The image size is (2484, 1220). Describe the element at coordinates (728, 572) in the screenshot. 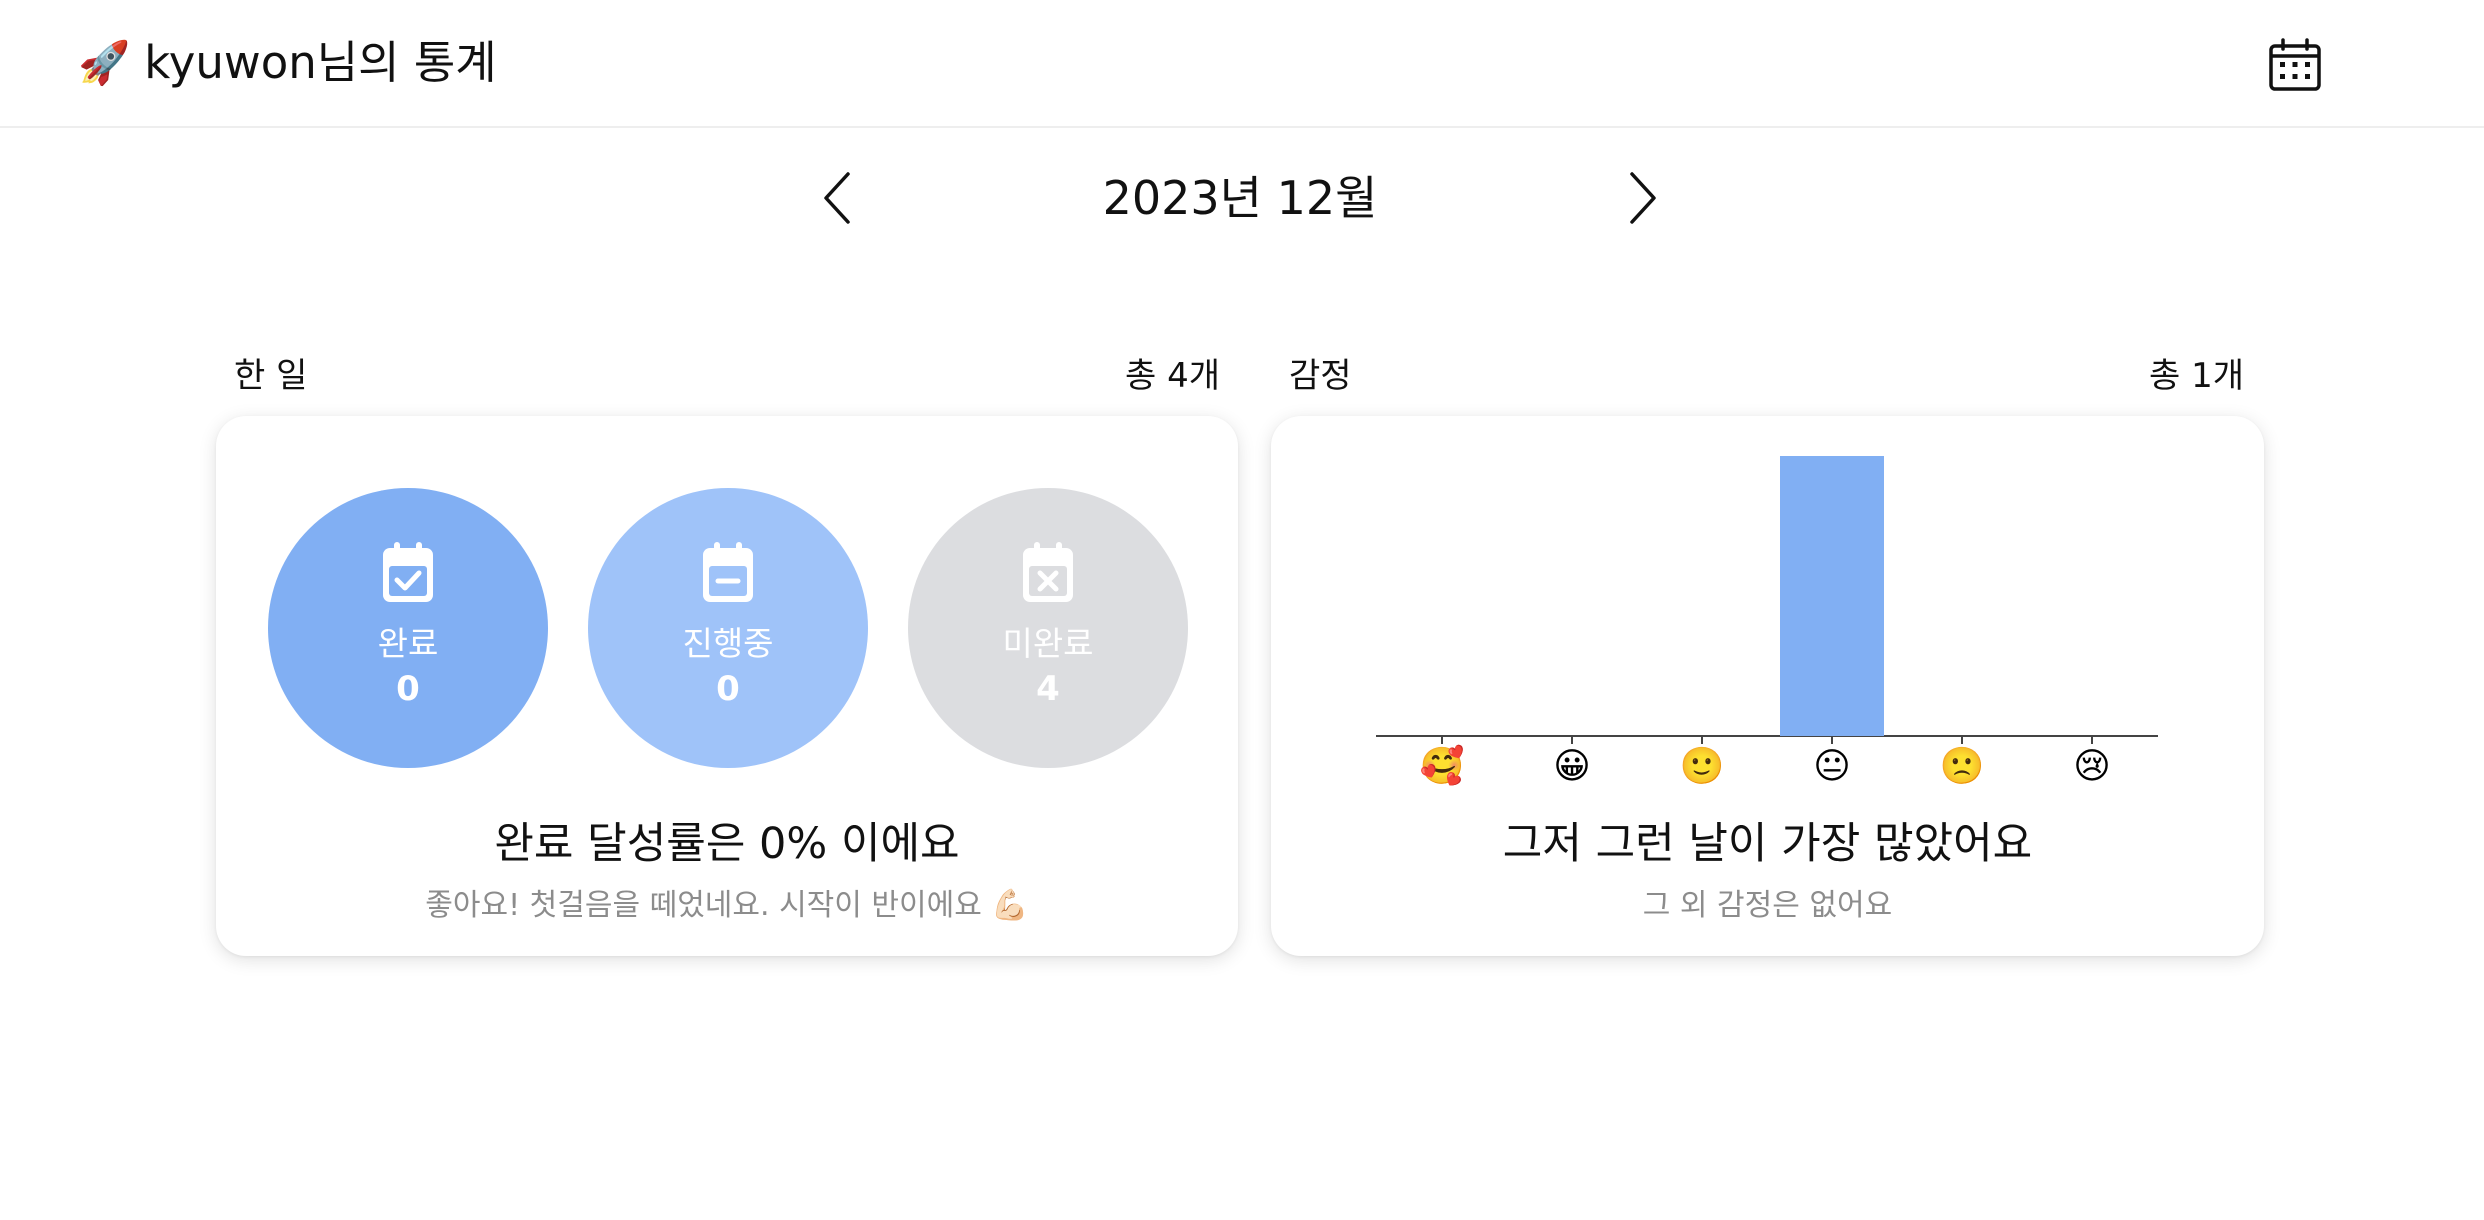

I see `calendar-minus-icon` at that location.